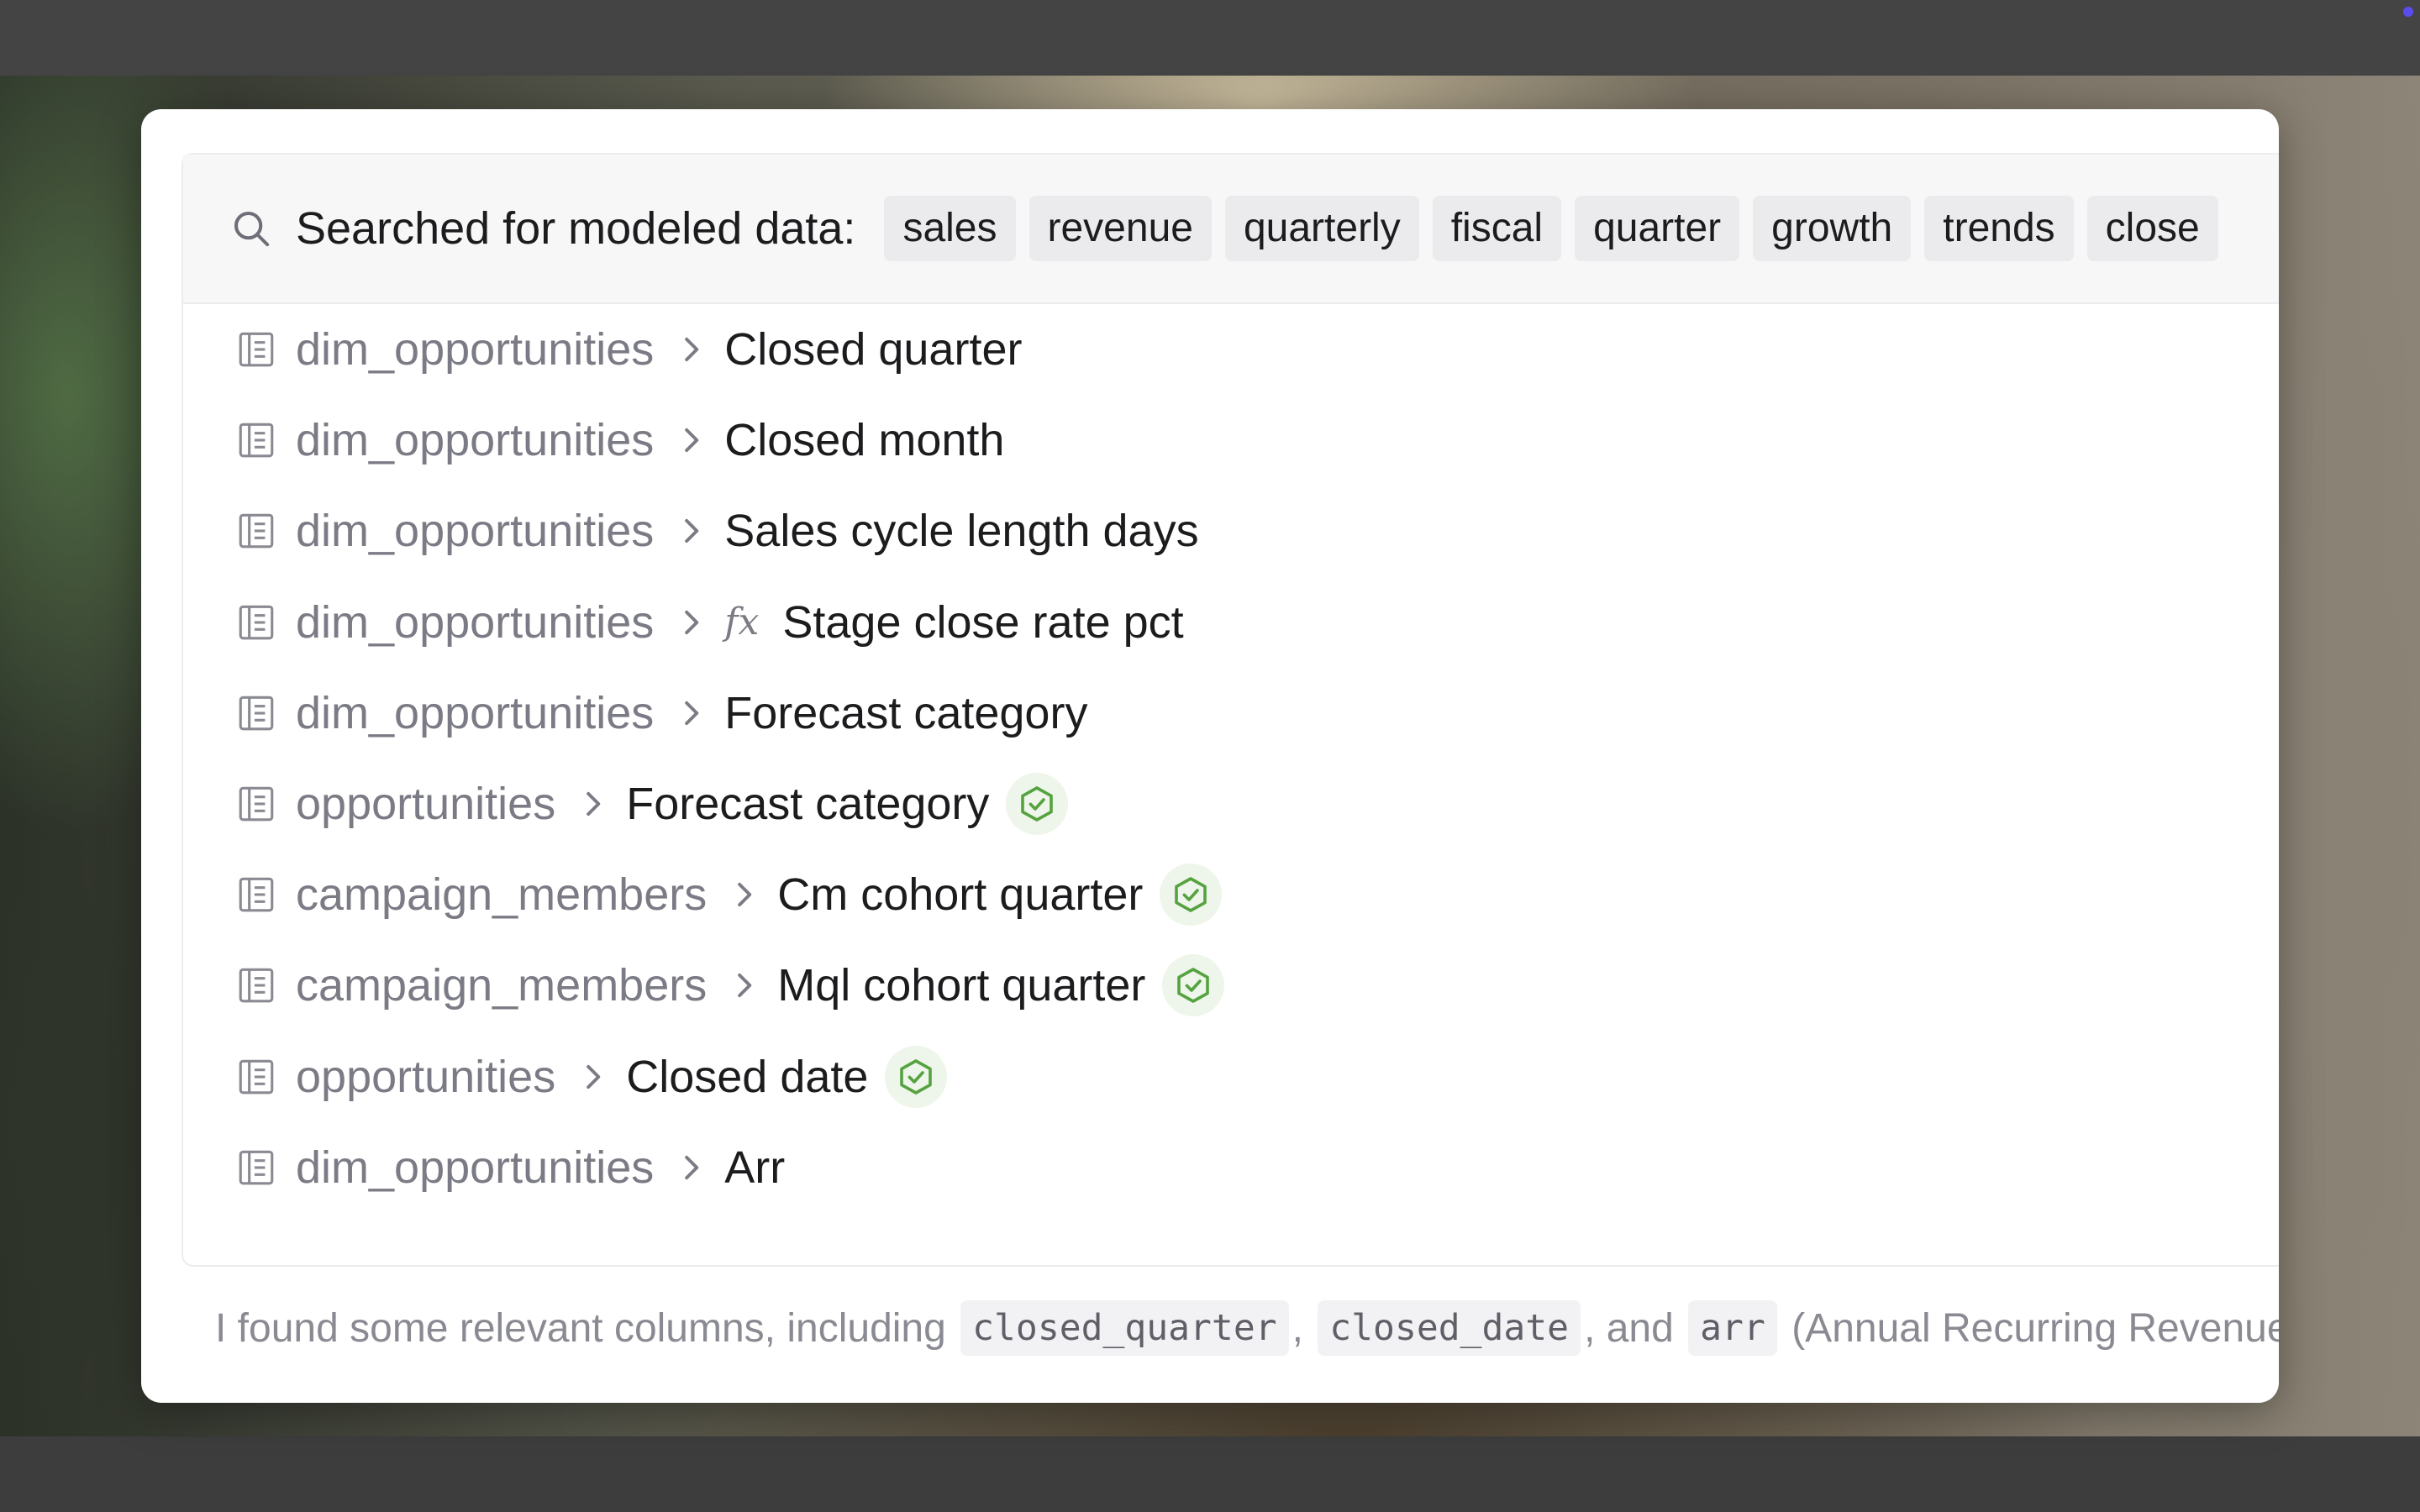 This screenshot has height=1512, width=2420. Describe the element at coordinates (252, 229) in the screenshot. I see `search-icon` at that location.